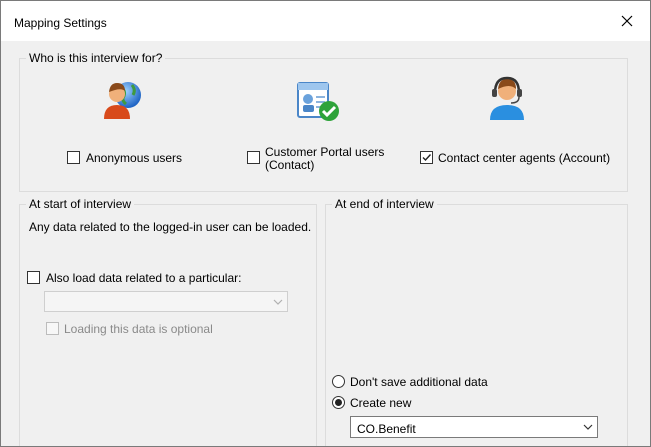 This screenshot has height=447, width=651. What do you see at coordinates (384, 204) in the screenshot?
I see `end-group-legend: At end of interview` at bounding box center [384, 204].